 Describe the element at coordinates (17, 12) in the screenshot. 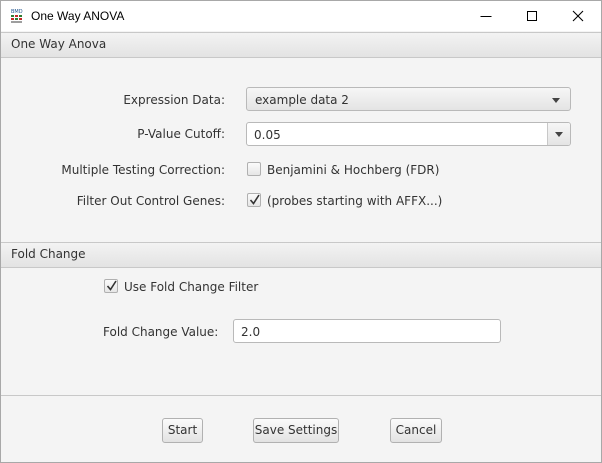

I see `svg-text: BMD` at that location.